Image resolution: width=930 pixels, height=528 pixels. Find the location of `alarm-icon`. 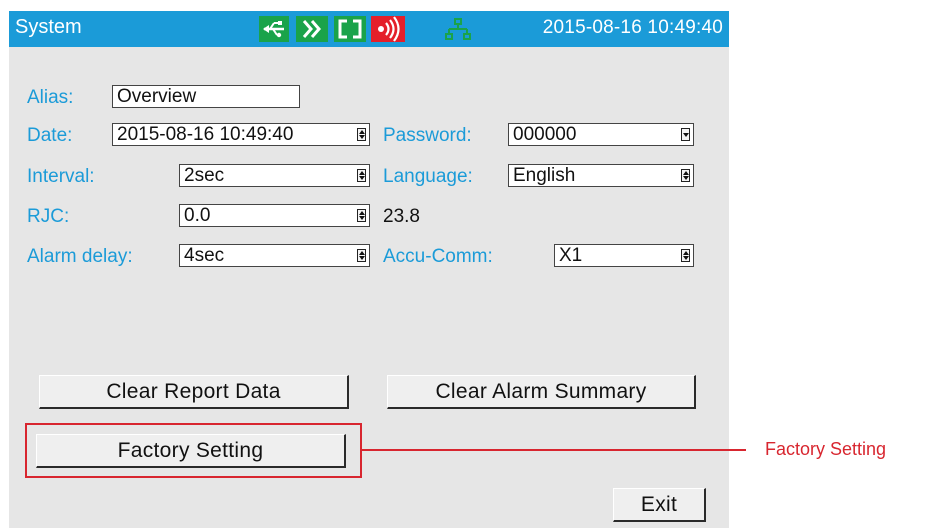

alarm-icon is located at coordinates (388, 29).